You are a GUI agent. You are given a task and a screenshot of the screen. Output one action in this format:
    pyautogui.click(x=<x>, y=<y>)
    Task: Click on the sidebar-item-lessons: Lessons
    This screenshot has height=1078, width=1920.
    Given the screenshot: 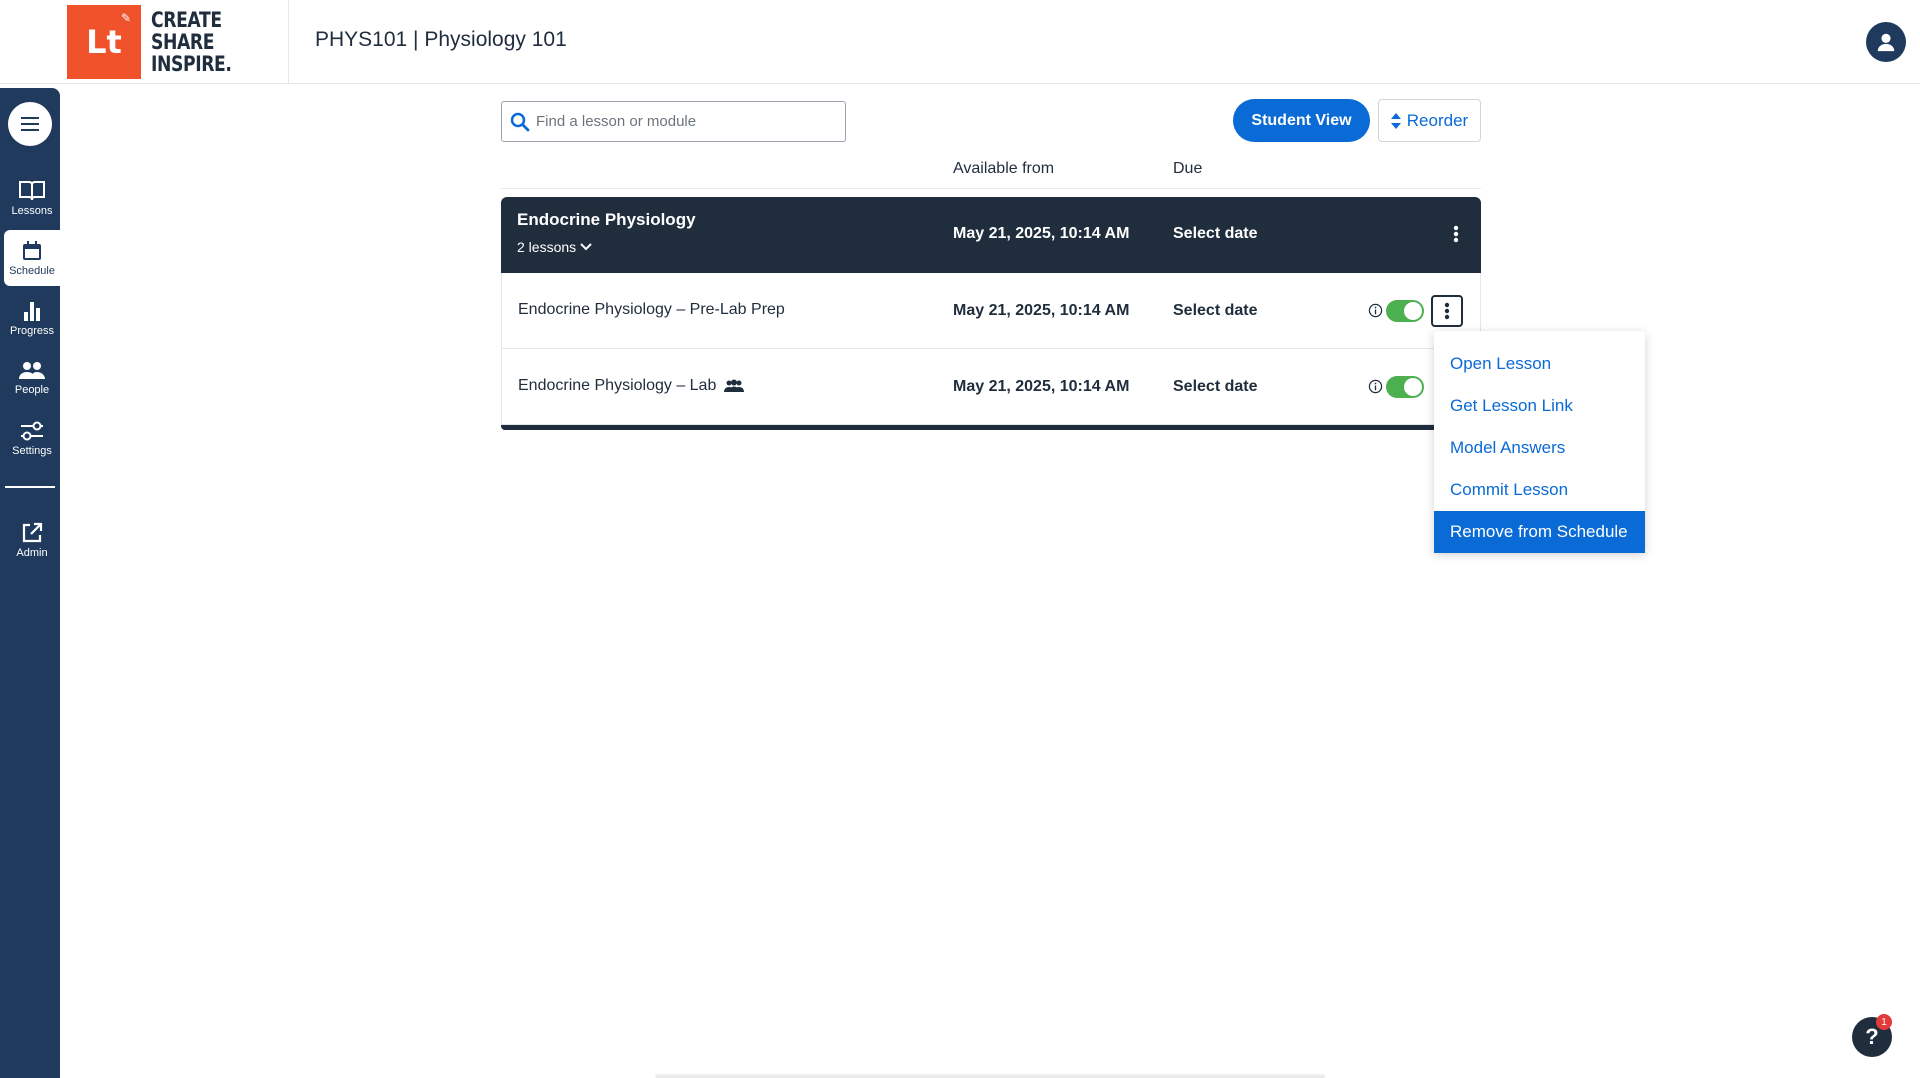 What is the action you would take?
    pyautogui.click(x=32, y=198)
    